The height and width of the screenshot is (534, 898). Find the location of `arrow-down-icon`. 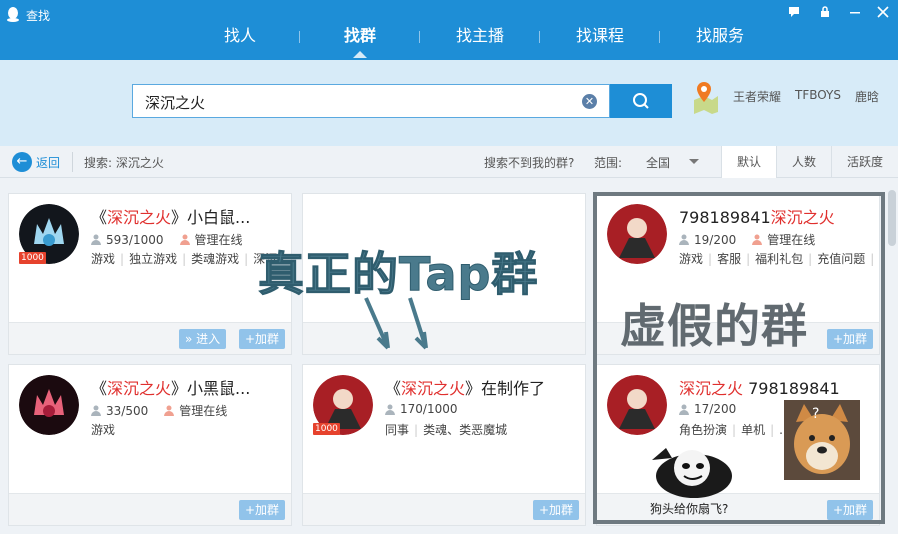

arrow-down-icon is located at coordinates (396, 323).